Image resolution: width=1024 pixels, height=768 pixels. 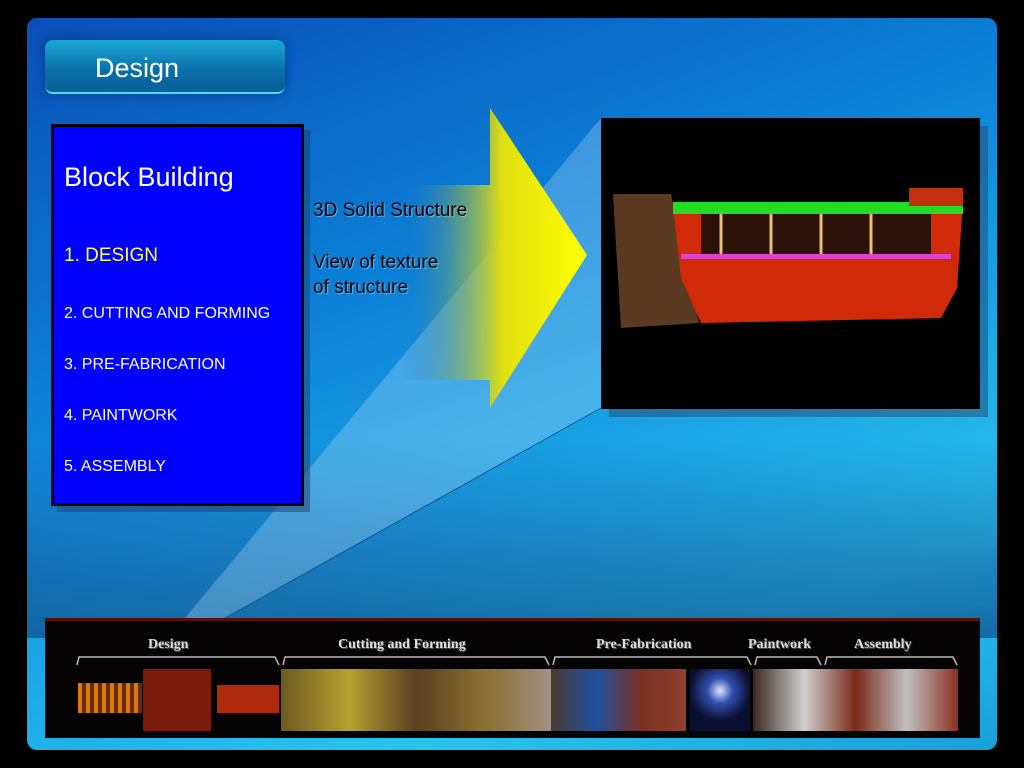 What do you see at coordinates (111, 256) in the screenshot?
I see `menu-item-design: 1. DESIGN` at bounding box center [111, 256].